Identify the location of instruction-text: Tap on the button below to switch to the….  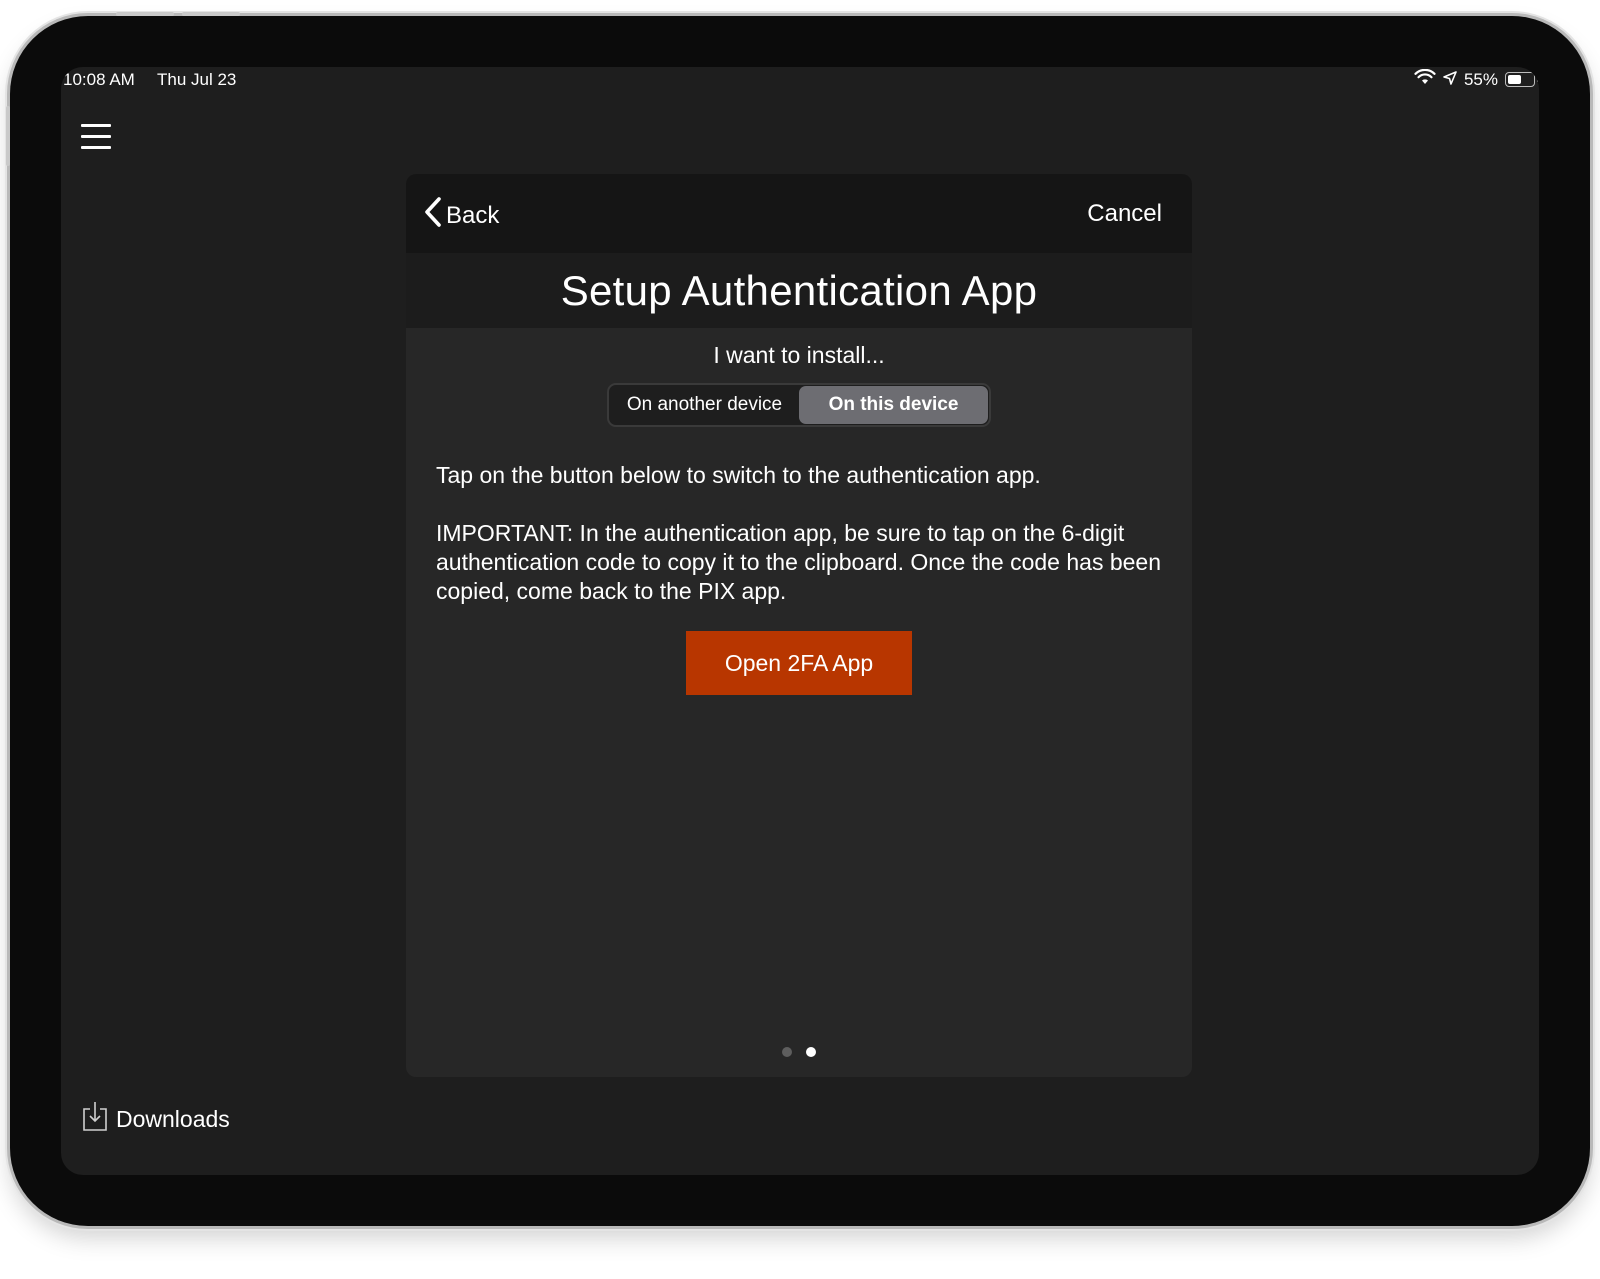
(738, 475).